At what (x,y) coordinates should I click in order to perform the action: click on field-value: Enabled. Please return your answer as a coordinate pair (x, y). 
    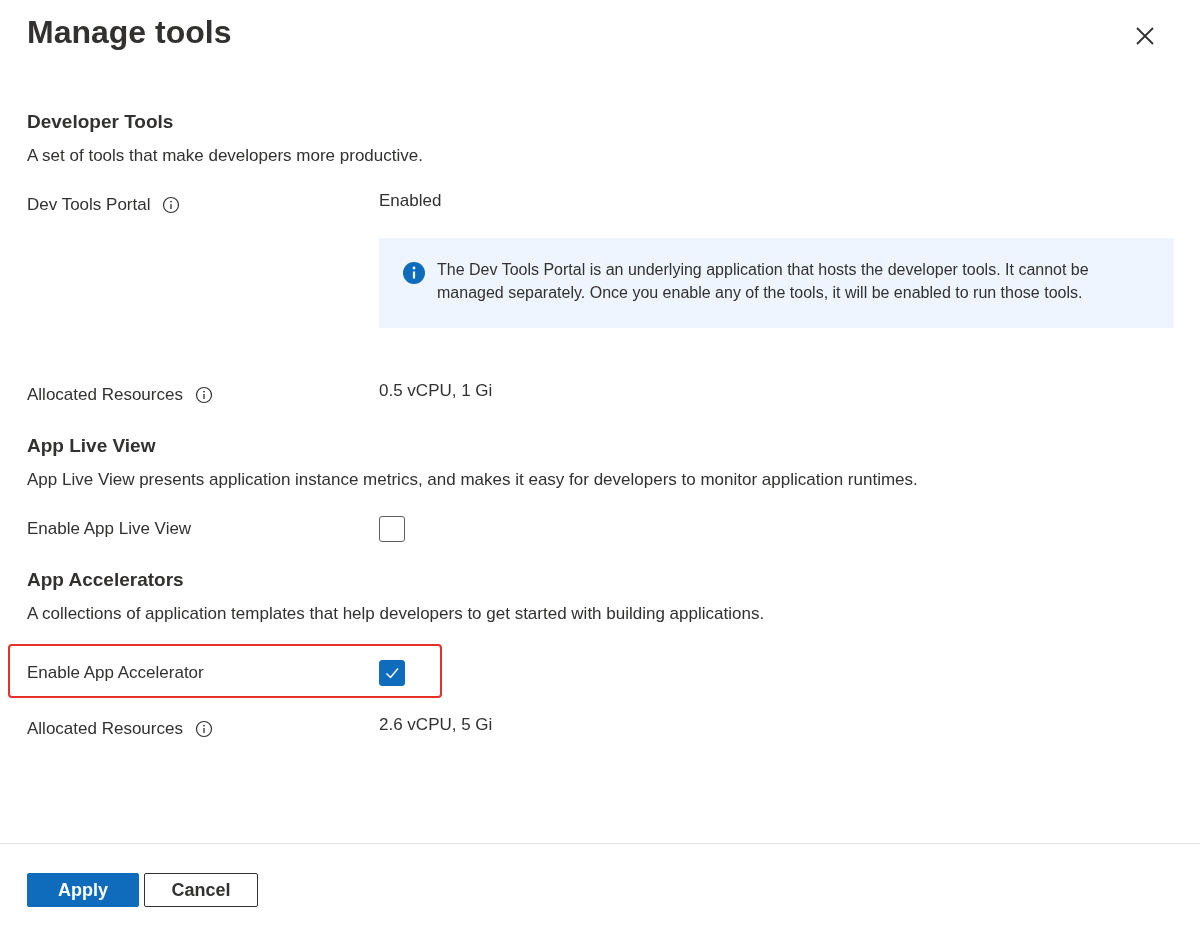
    Looking at the image, I should click on (410, 201).